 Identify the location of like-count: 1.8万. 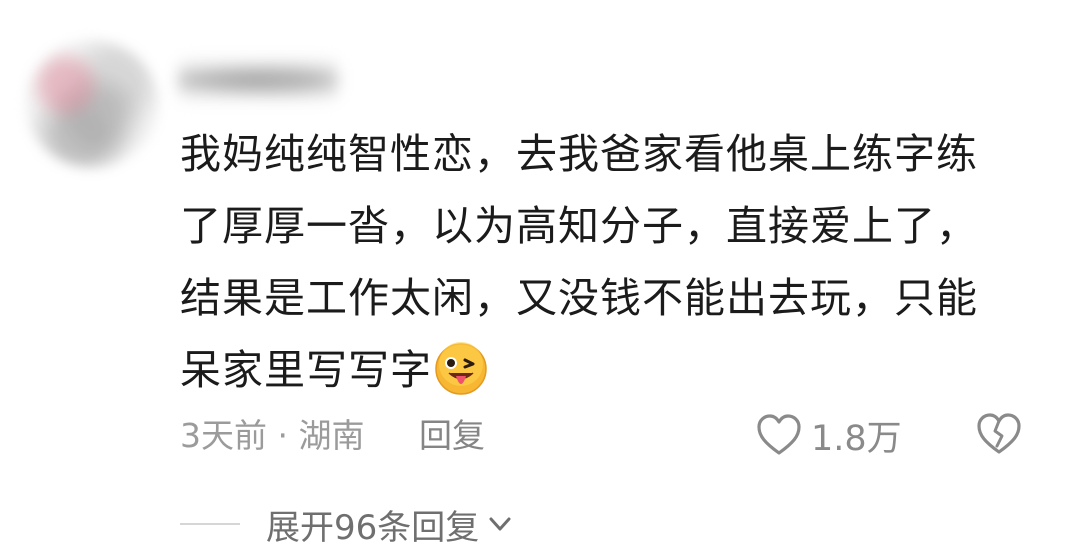
(856, 438).